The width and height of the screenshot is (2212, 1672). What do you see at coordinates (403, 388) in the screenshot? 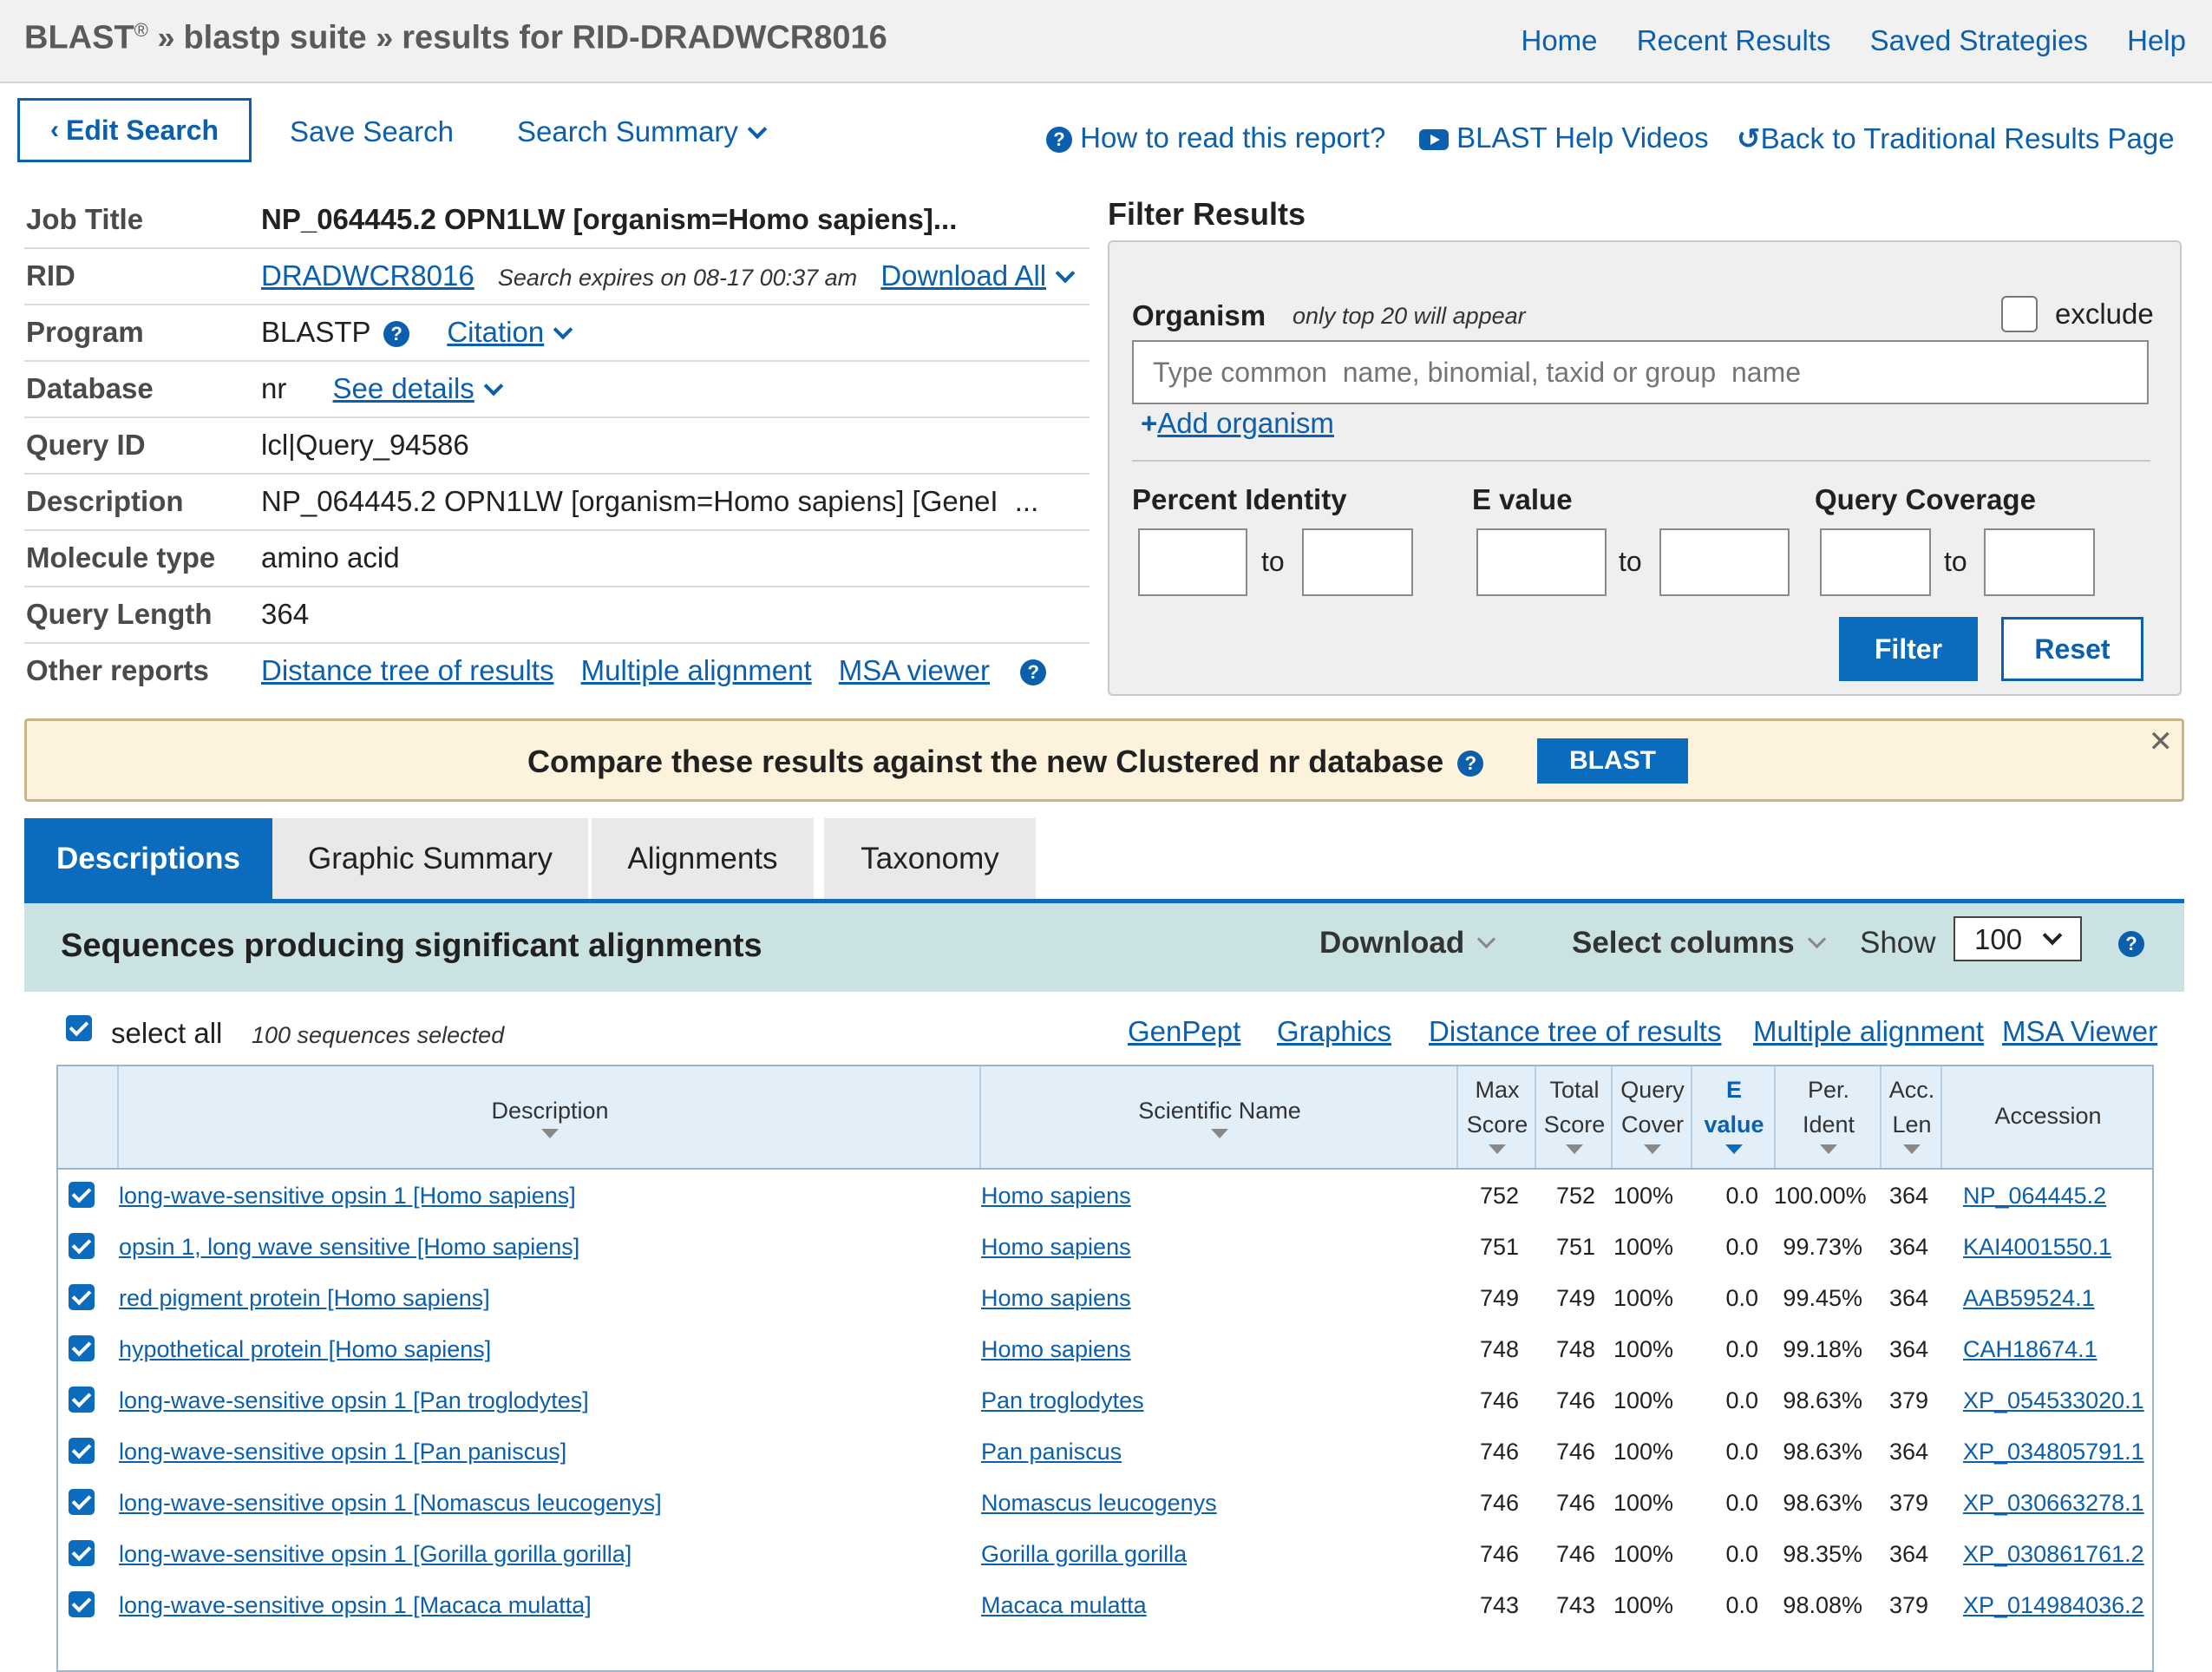
I see `see-details-dropdown: See details` at bounding box center [403, 388].